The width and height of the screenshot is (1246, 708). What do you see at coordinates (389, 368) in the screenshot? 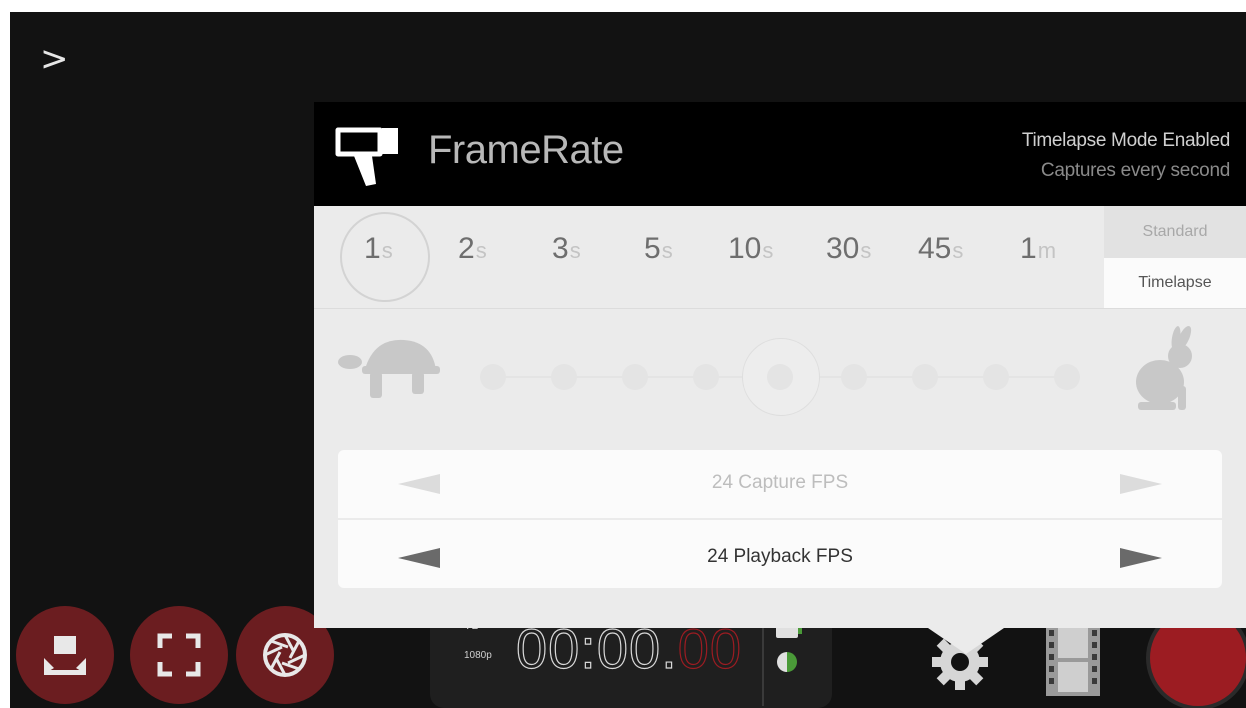
I see `turtle-icon` at bounding box center [389, 368].